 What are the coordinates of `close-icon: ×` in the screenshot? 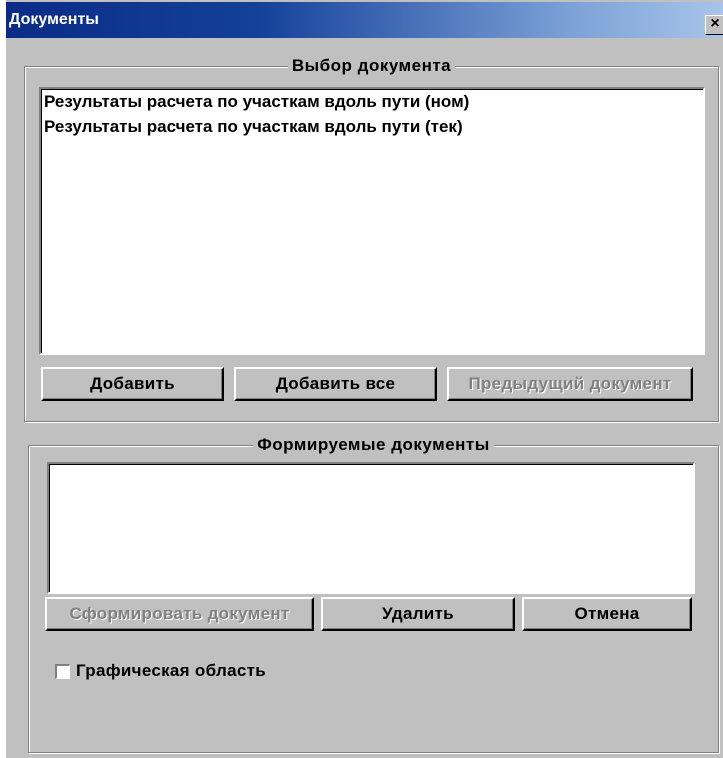 It's located at (715, 23).